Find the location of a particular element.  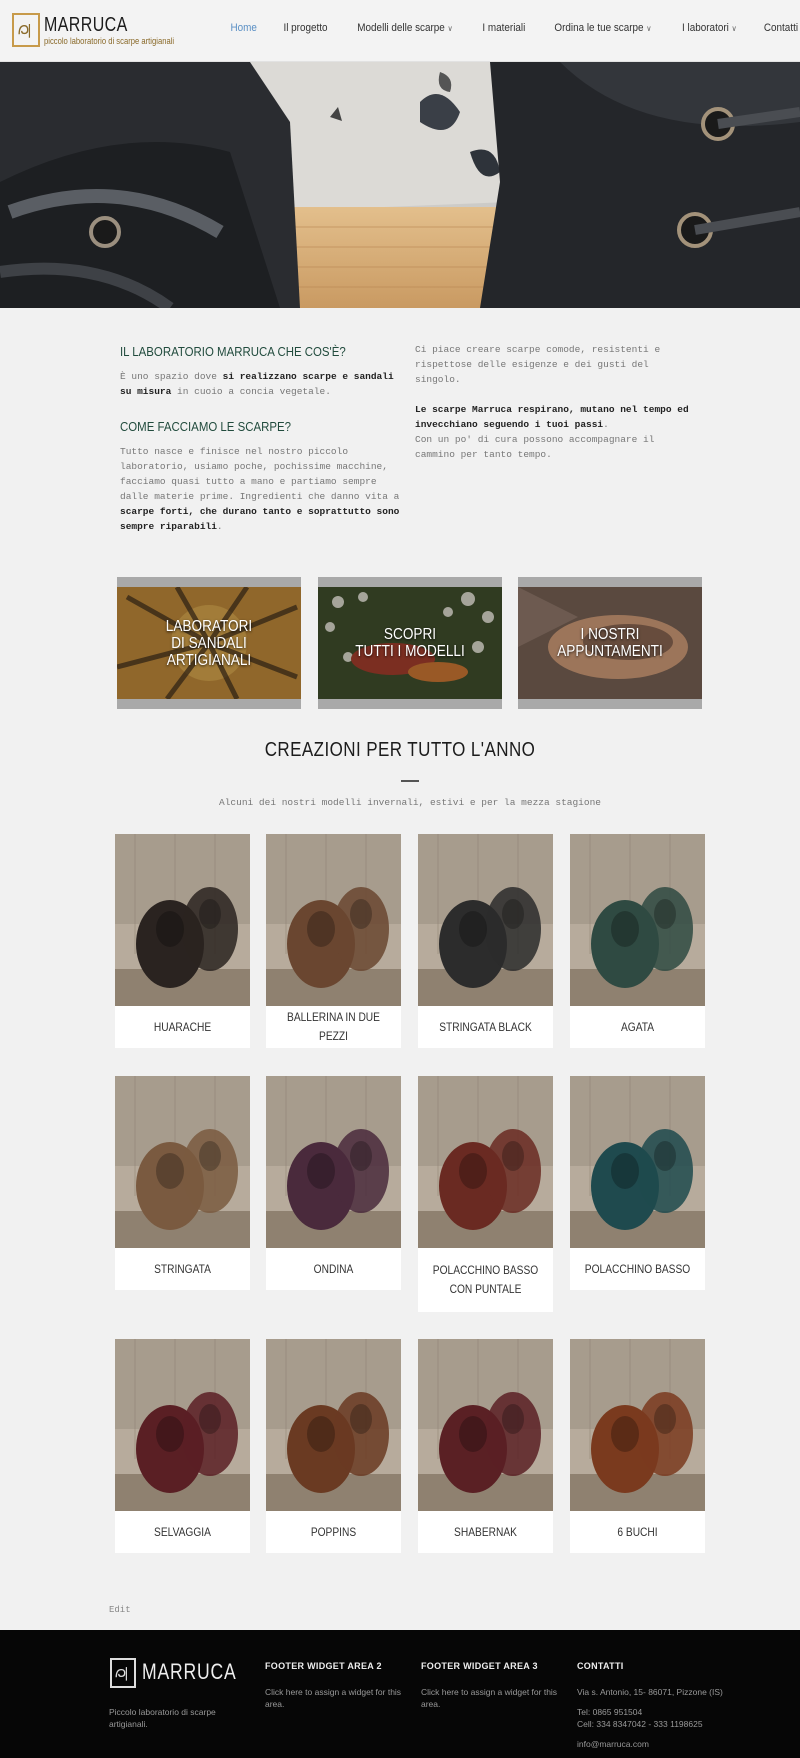

section-title: CREAZIONI PER TUTTO L'ANNO is located at coordinates (400, 750).